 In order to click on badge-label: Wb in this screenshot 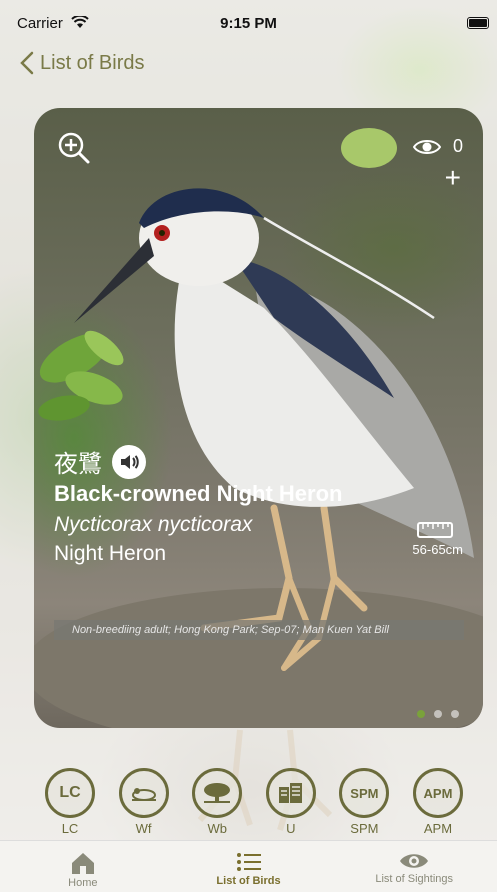, I will do `click(217, 828)`.